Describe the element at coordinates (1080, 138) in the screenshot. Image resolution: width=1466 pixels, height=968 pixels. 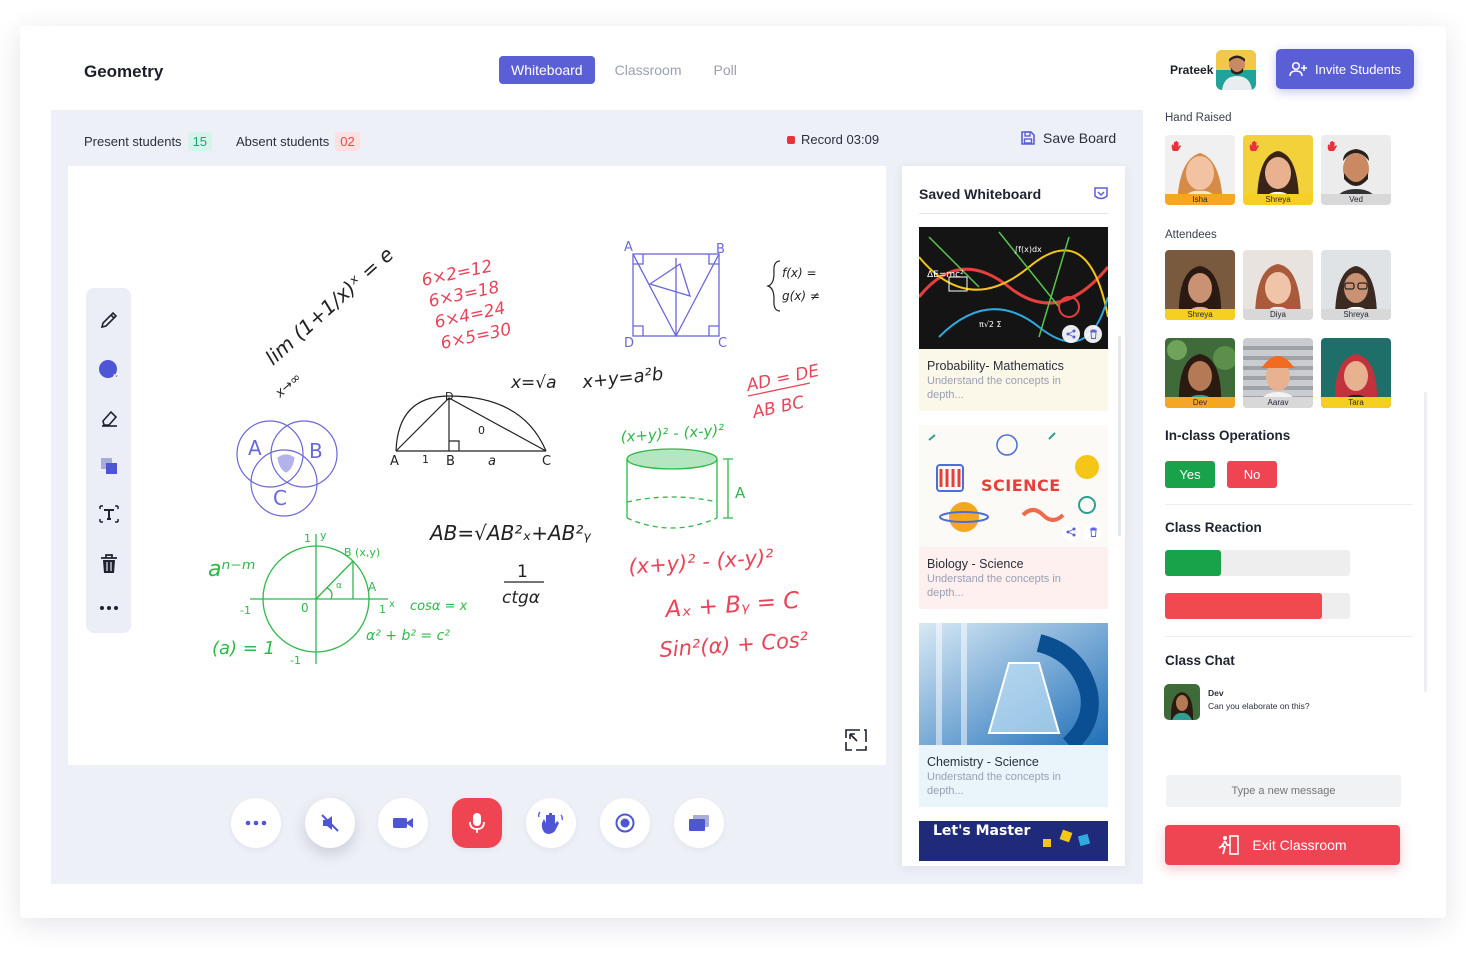
I see `save-board-label: Save Board` at that location.